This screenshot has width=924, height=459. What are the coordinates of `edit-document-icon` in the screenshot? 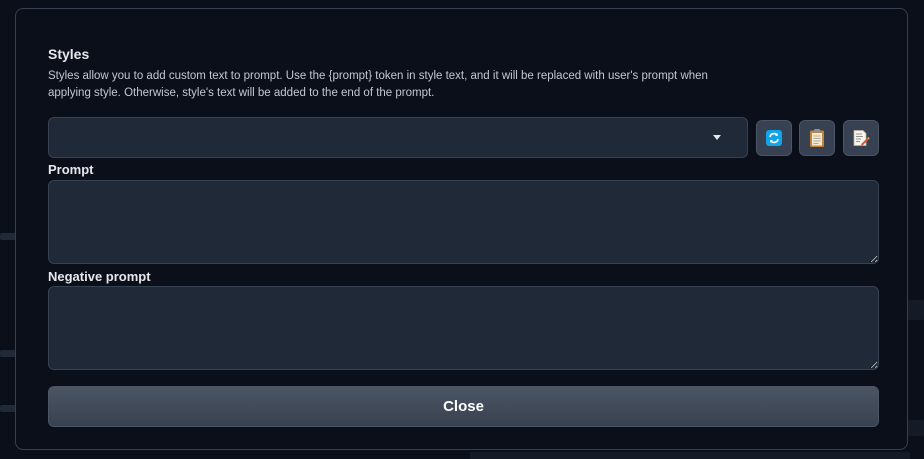 It's located at (861, 138).